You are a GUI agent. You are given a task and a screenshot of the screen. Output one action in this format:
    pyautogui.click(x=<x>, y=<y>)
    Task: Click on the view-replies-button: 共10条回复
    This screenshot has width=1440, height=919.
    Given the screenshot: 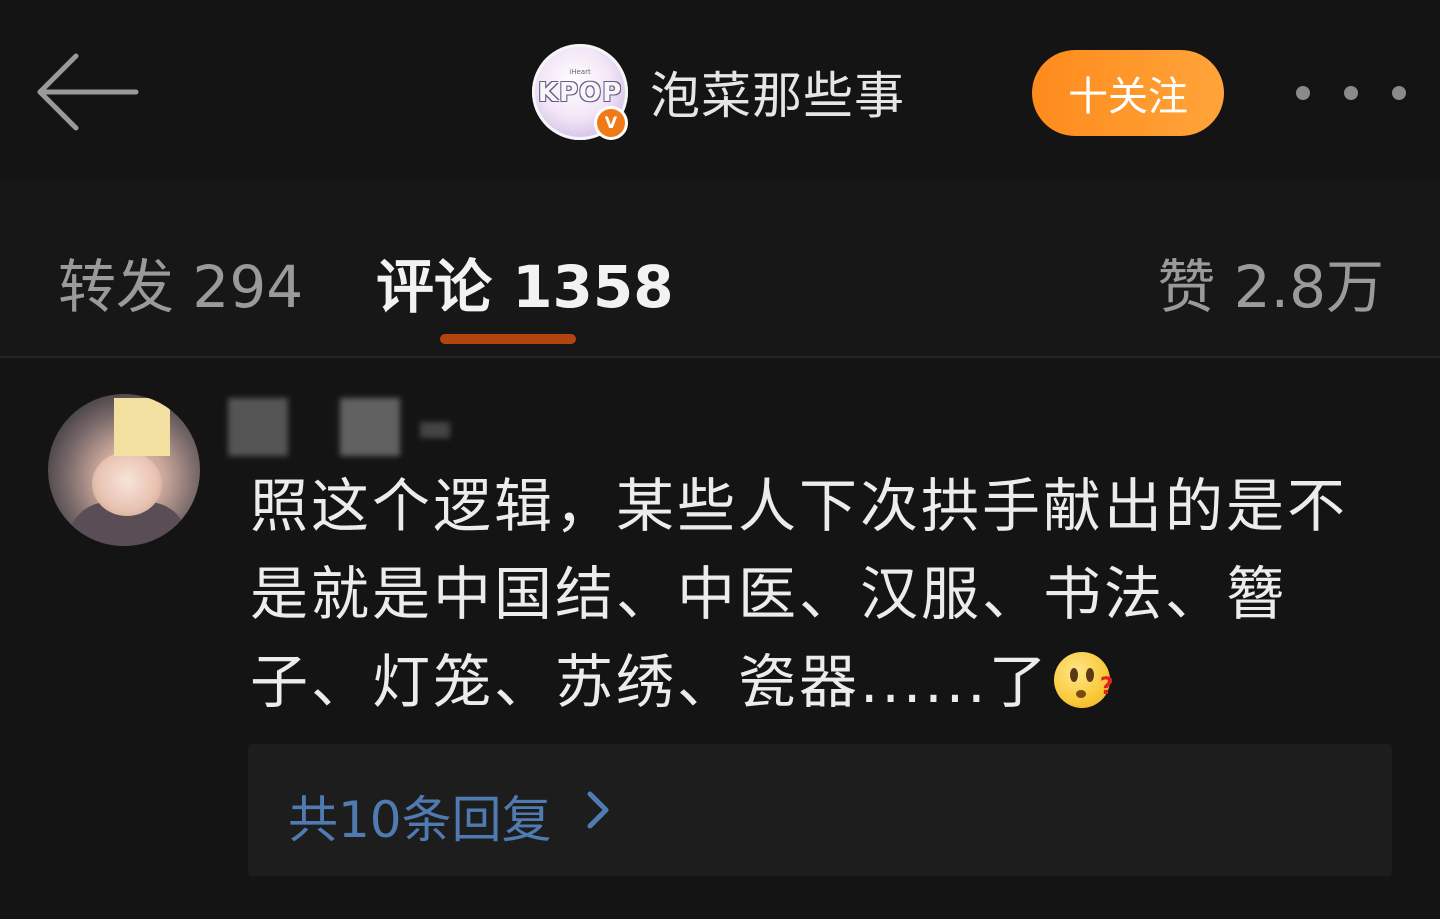 What is the action you would take?
    pyautogui.click(x=820, y=810)
    